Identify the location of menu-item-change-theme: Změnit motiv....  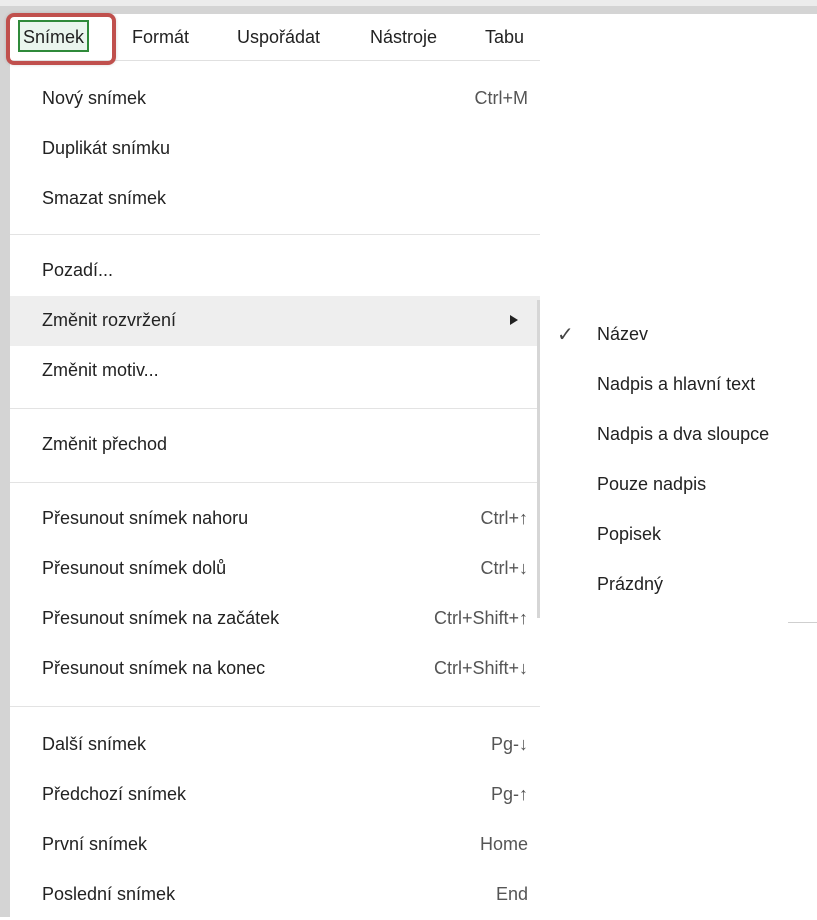
(275, 371).